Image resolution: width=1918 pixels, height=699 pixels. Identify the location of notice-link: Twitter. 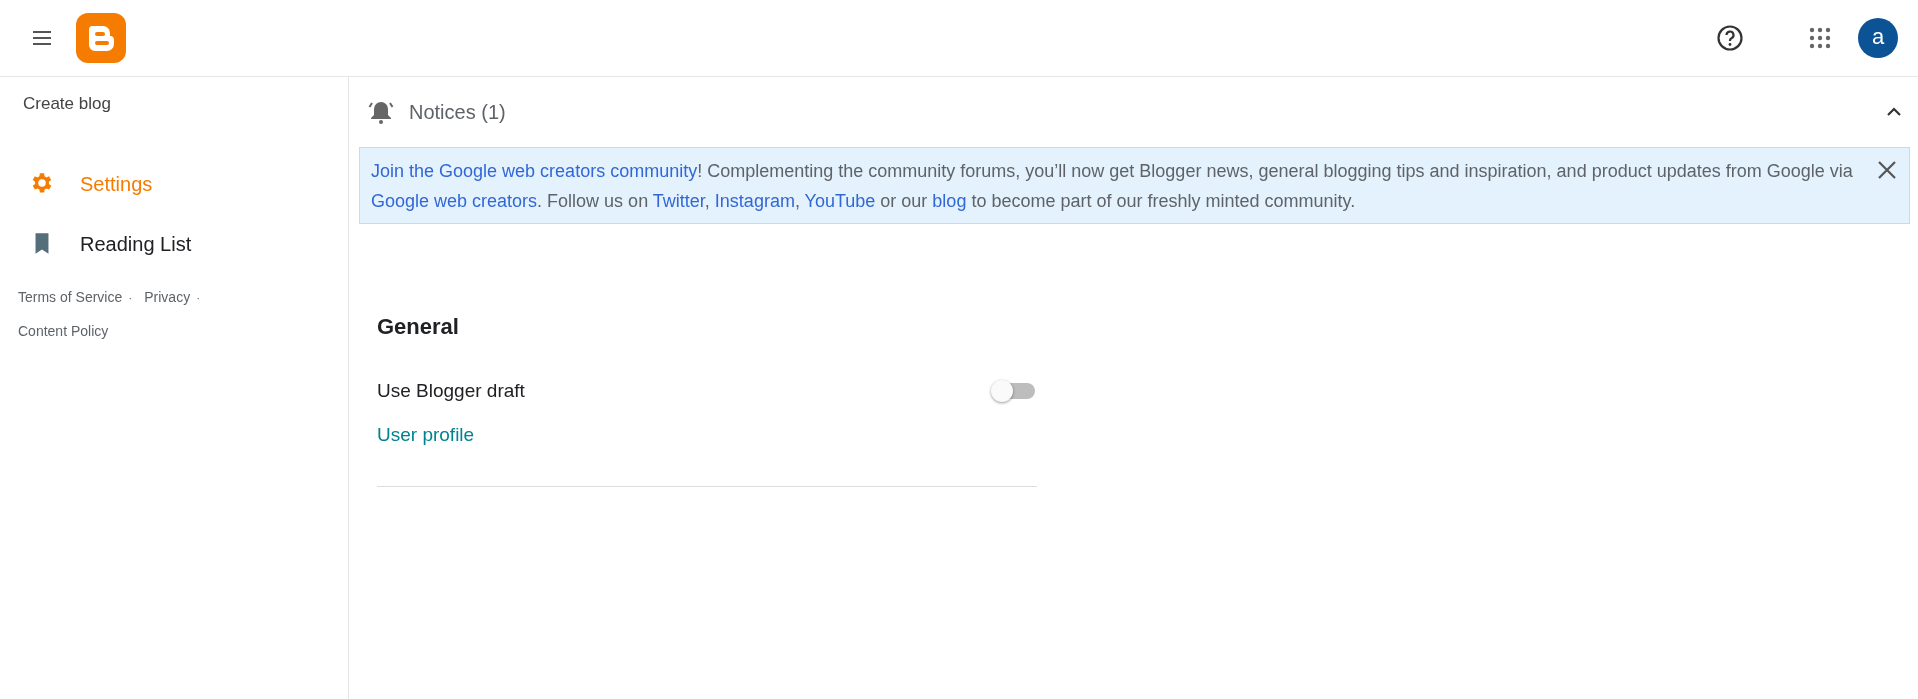
(678, 201).